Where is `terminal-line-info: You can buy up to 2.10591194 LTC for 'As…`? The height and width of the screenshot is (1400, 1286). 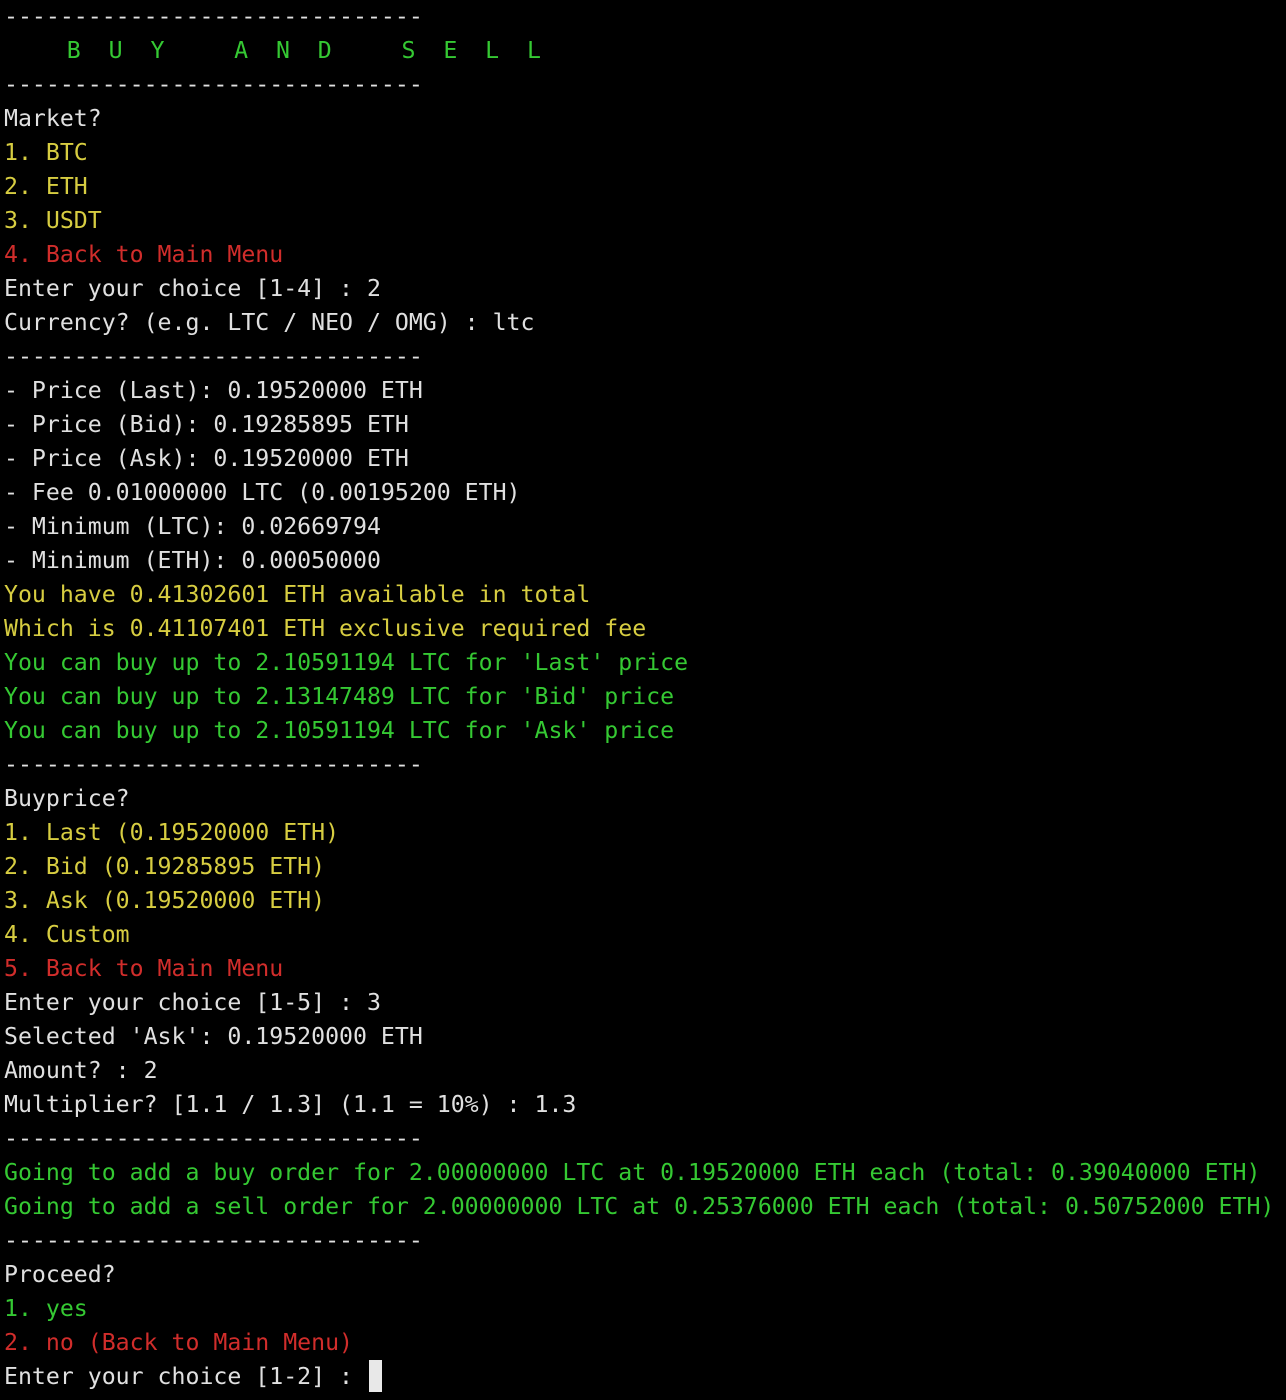 terminal-line-info: You can buy up to 2.10591194 LTC for 'As… is located at coordinates (645, 731).